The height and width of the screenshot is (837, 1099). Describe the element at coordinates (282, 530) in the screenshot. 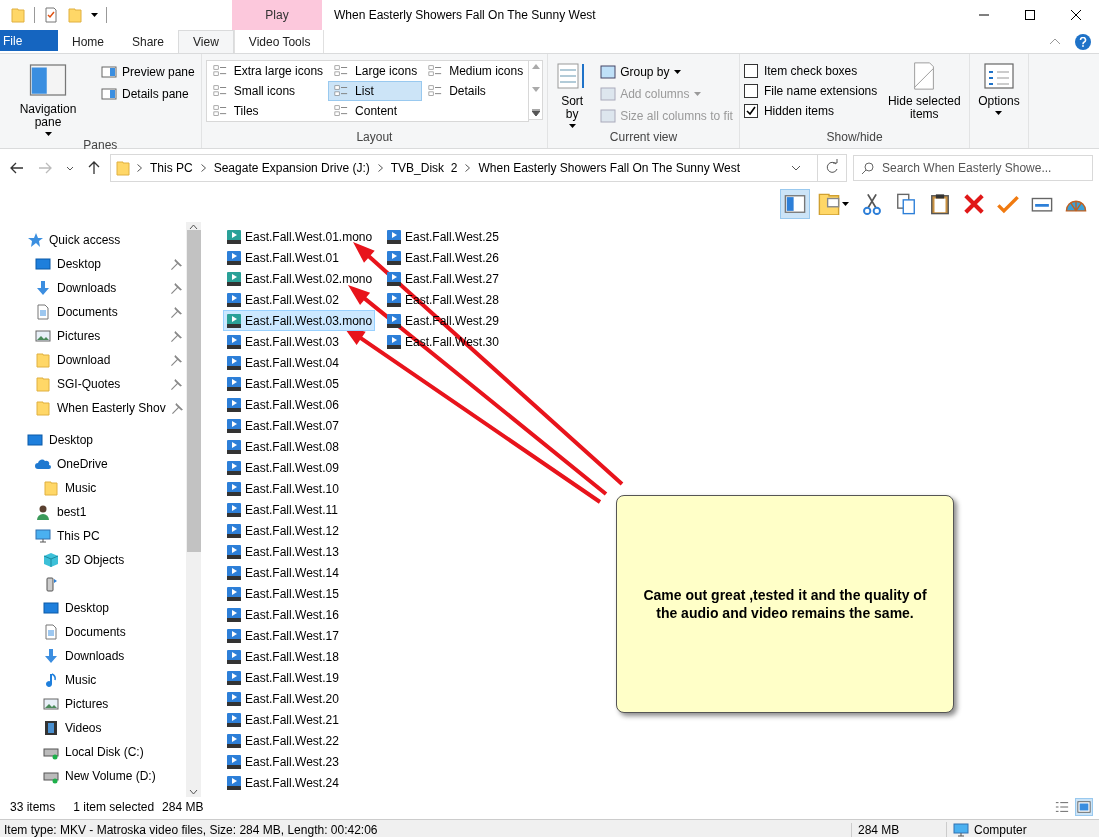

I see `file-item: East.Fall.West.12` at that location.